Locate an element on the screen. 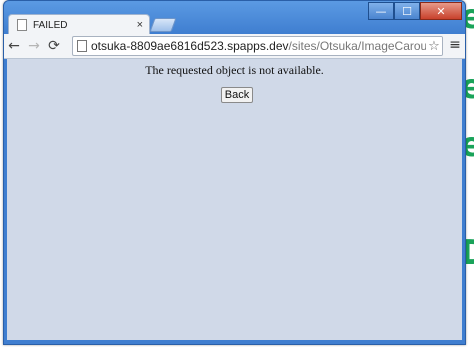  menu-icon: ≡ is located at coordinates (455, 45).